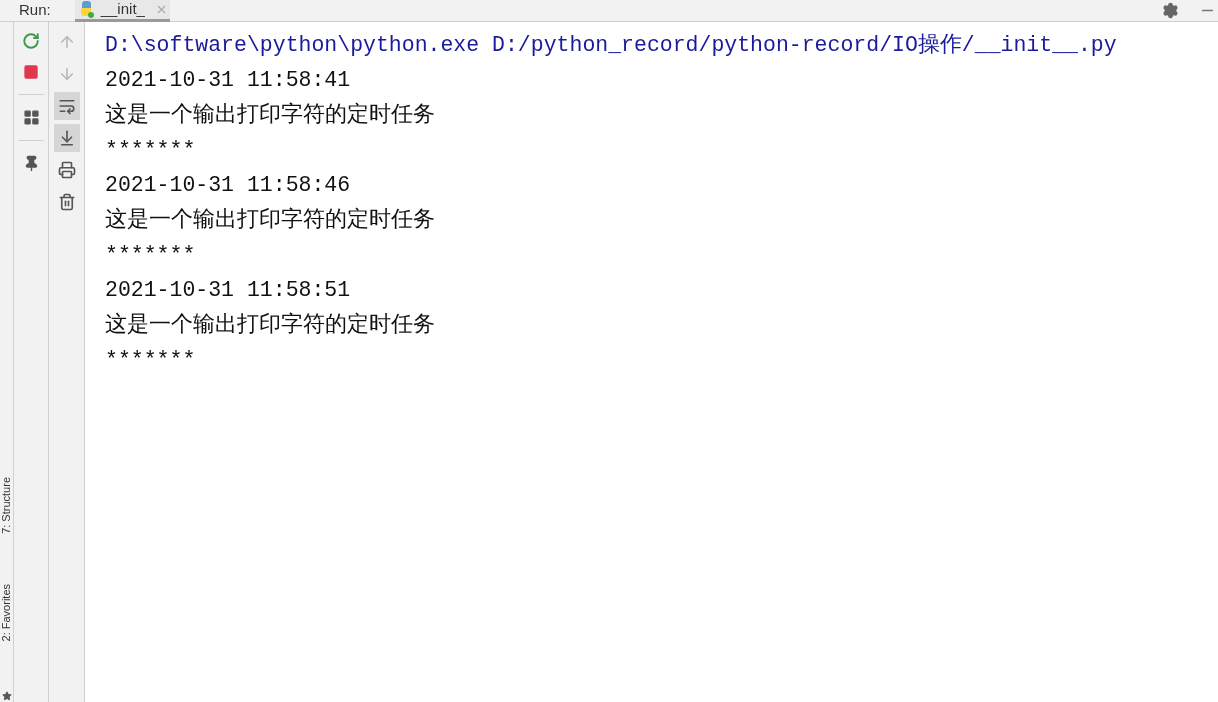 The width and height of the screenshot is (1218, 702). I want to click on trash-icon, so click(66, 202).